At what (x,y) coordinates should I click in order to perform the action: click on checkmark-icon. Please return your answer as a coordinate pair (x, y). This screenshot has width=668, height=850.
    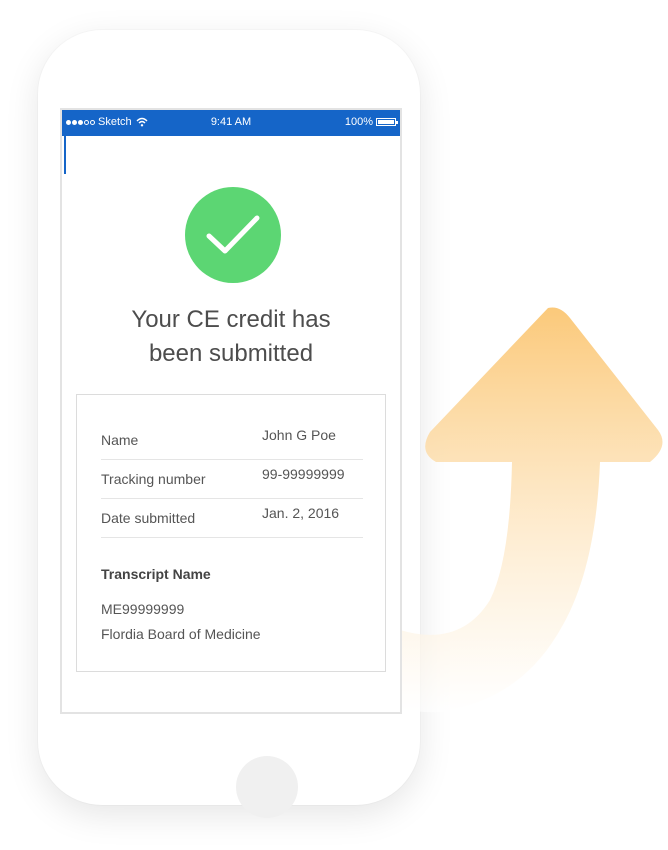
    Looking at the image, I should click on (233, 234).